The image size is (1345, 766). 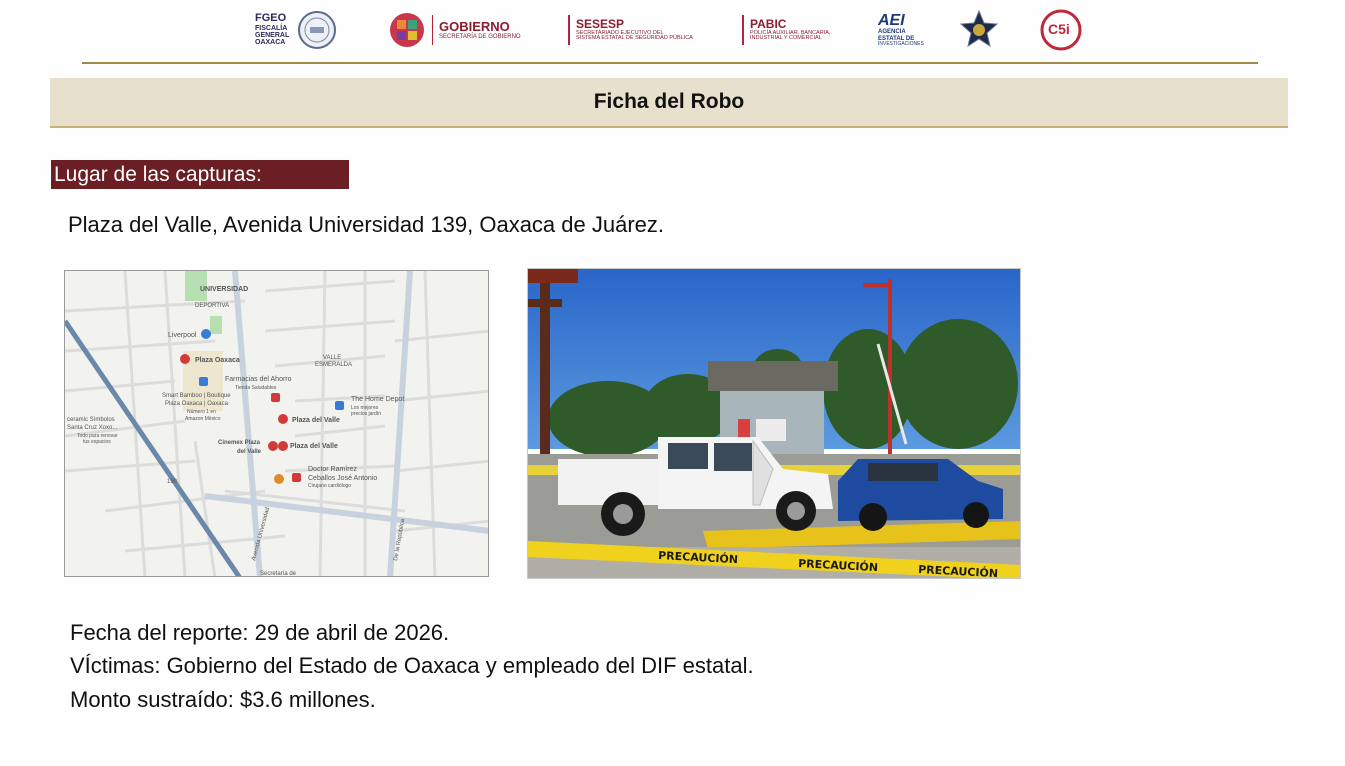 What do you see at coordinates (474, 27) in the screenshot?
I see `gobierno-logo-title: GOBIERNO` at bounding box center [474, 27].